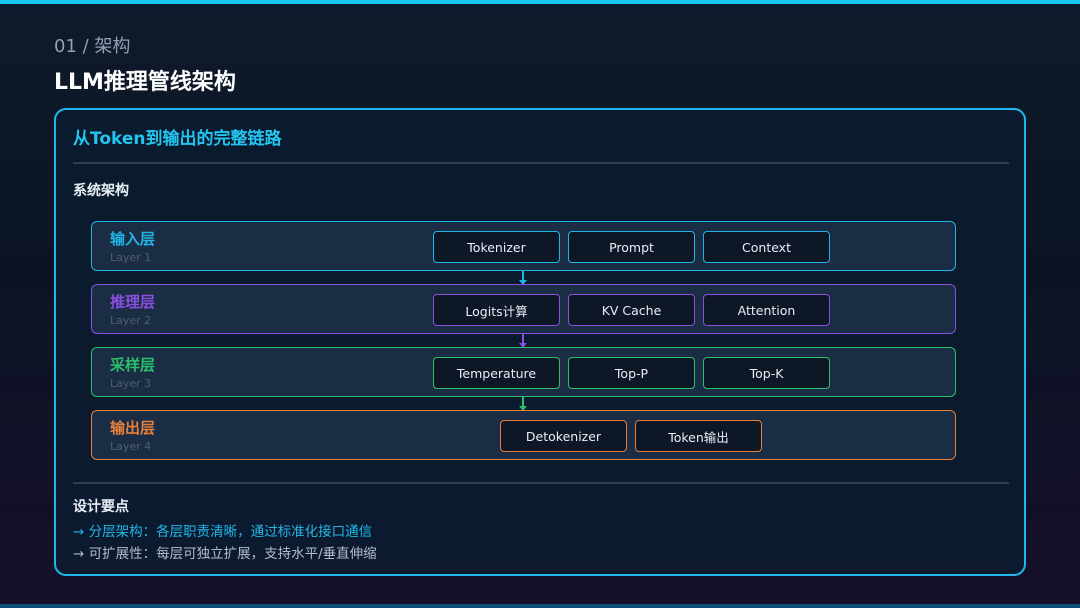  Describe the element at coordinates (225, 554) in the screenshot. I see `design-note-scalability: → 可扩展性：每层可独立扩展，支持水平/垂直伸缩` at that location.